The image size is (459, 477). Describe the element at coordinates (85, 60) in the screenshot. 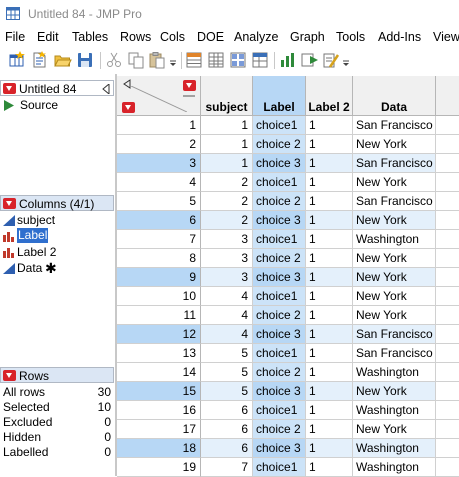

I see `save-icon` at that location.